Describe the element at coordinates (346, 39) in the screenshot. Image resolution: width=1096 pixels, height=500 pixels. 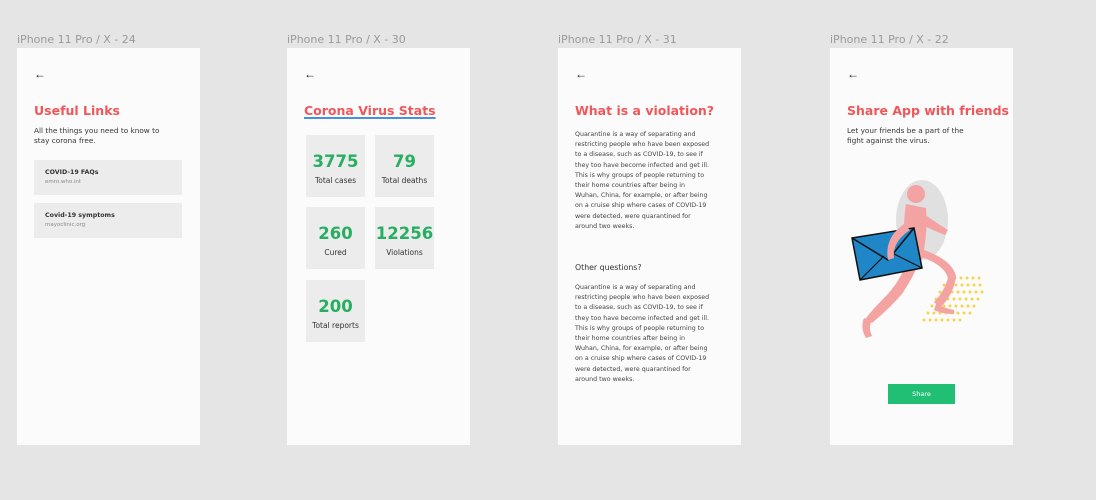
I see `frame-label-30: iPhone 11 Pro / X - 30` at that location.